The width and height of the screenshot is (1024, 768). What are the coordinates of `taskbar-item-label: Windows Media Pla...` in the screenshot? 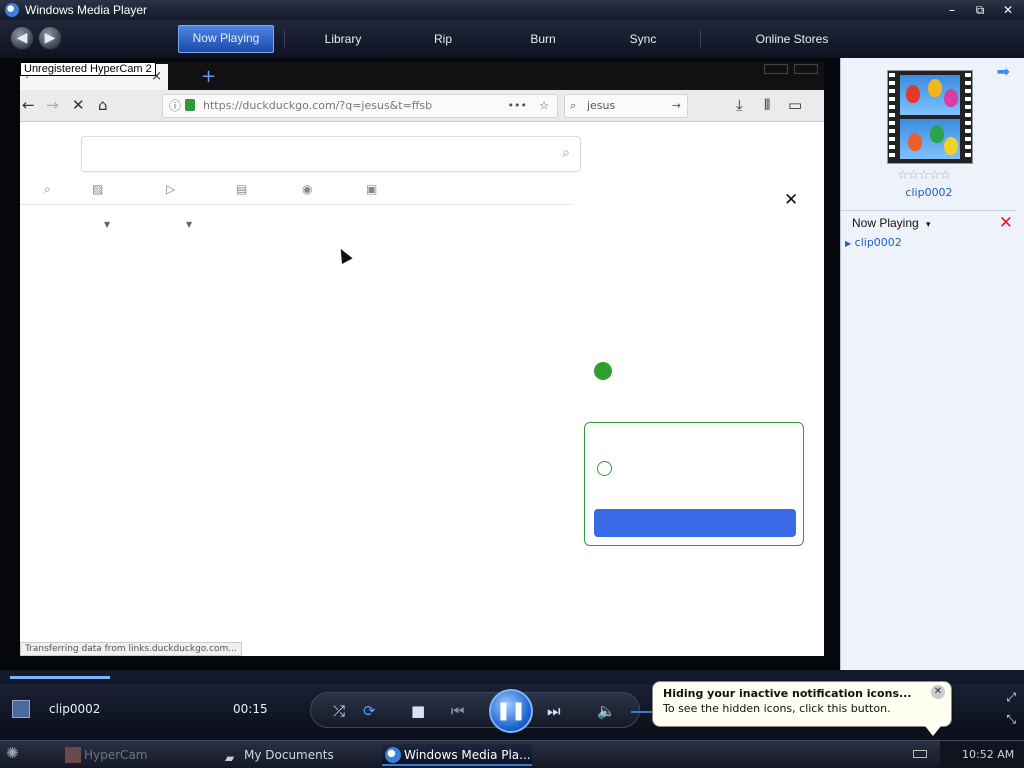 It's located at (467, 755).